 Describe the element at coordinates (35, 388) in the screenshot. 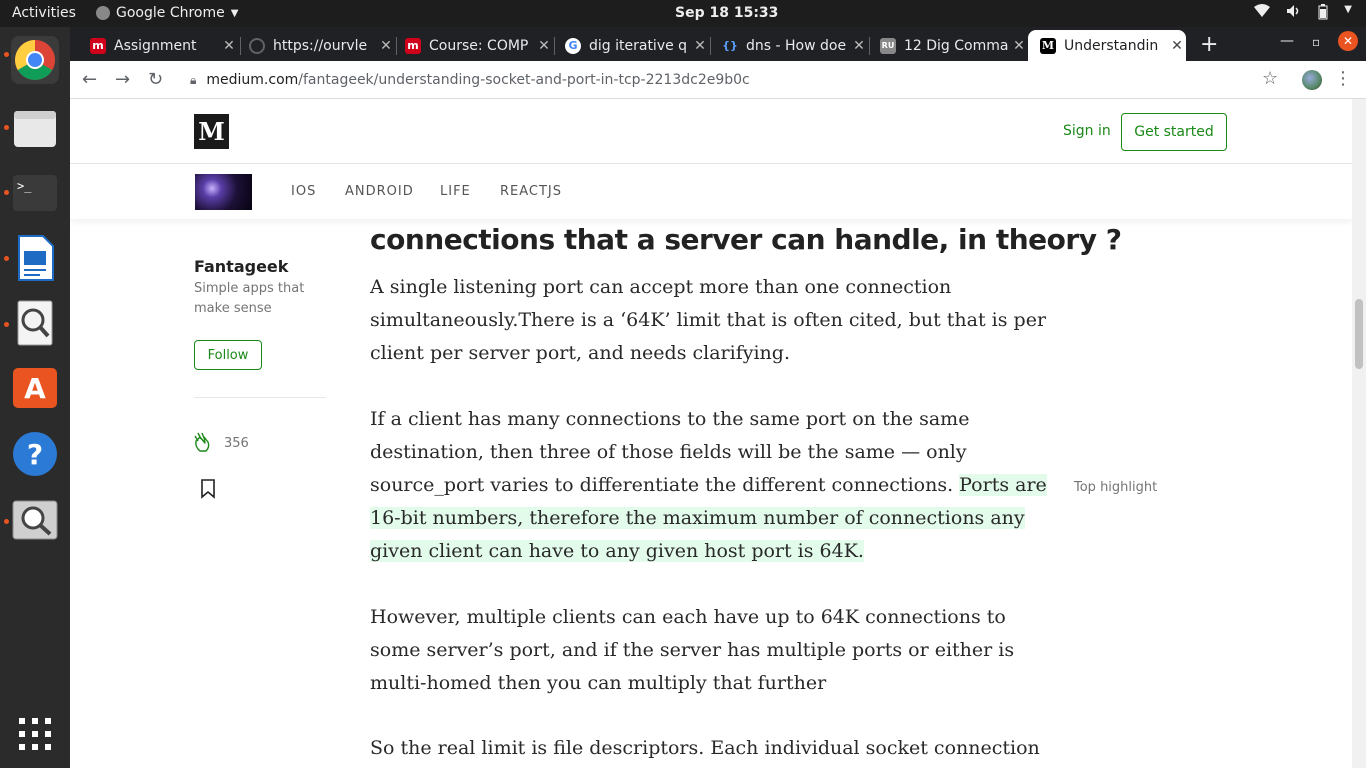

I see `software-center-launcher-icon: A` at that location.